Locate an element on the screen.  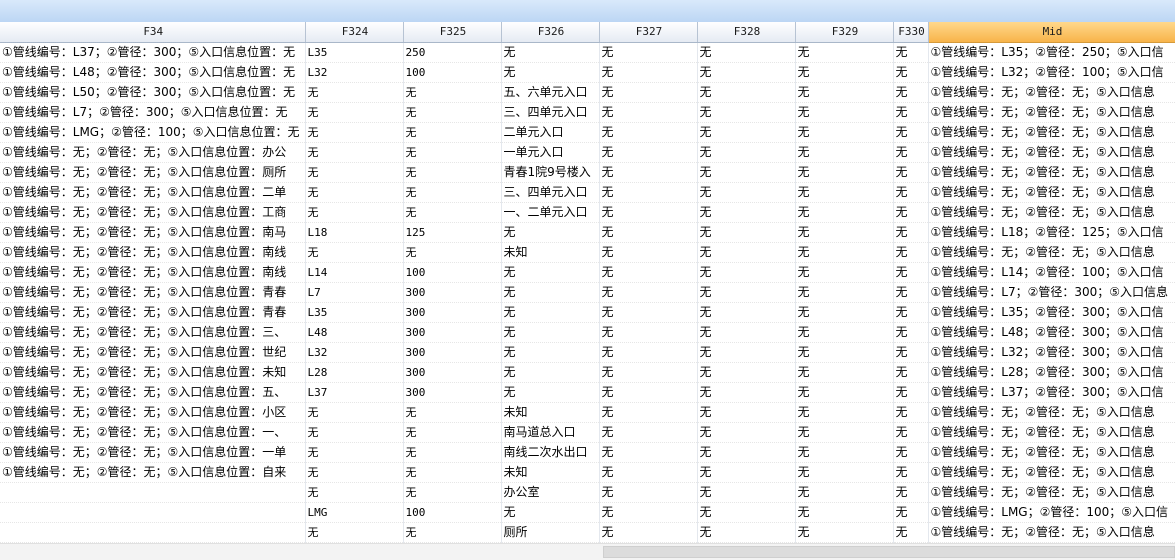
cell-f34: ①管线编号：无；②管径：无；⑤入口信息位置：南马 is located at coordinates (153, 232).